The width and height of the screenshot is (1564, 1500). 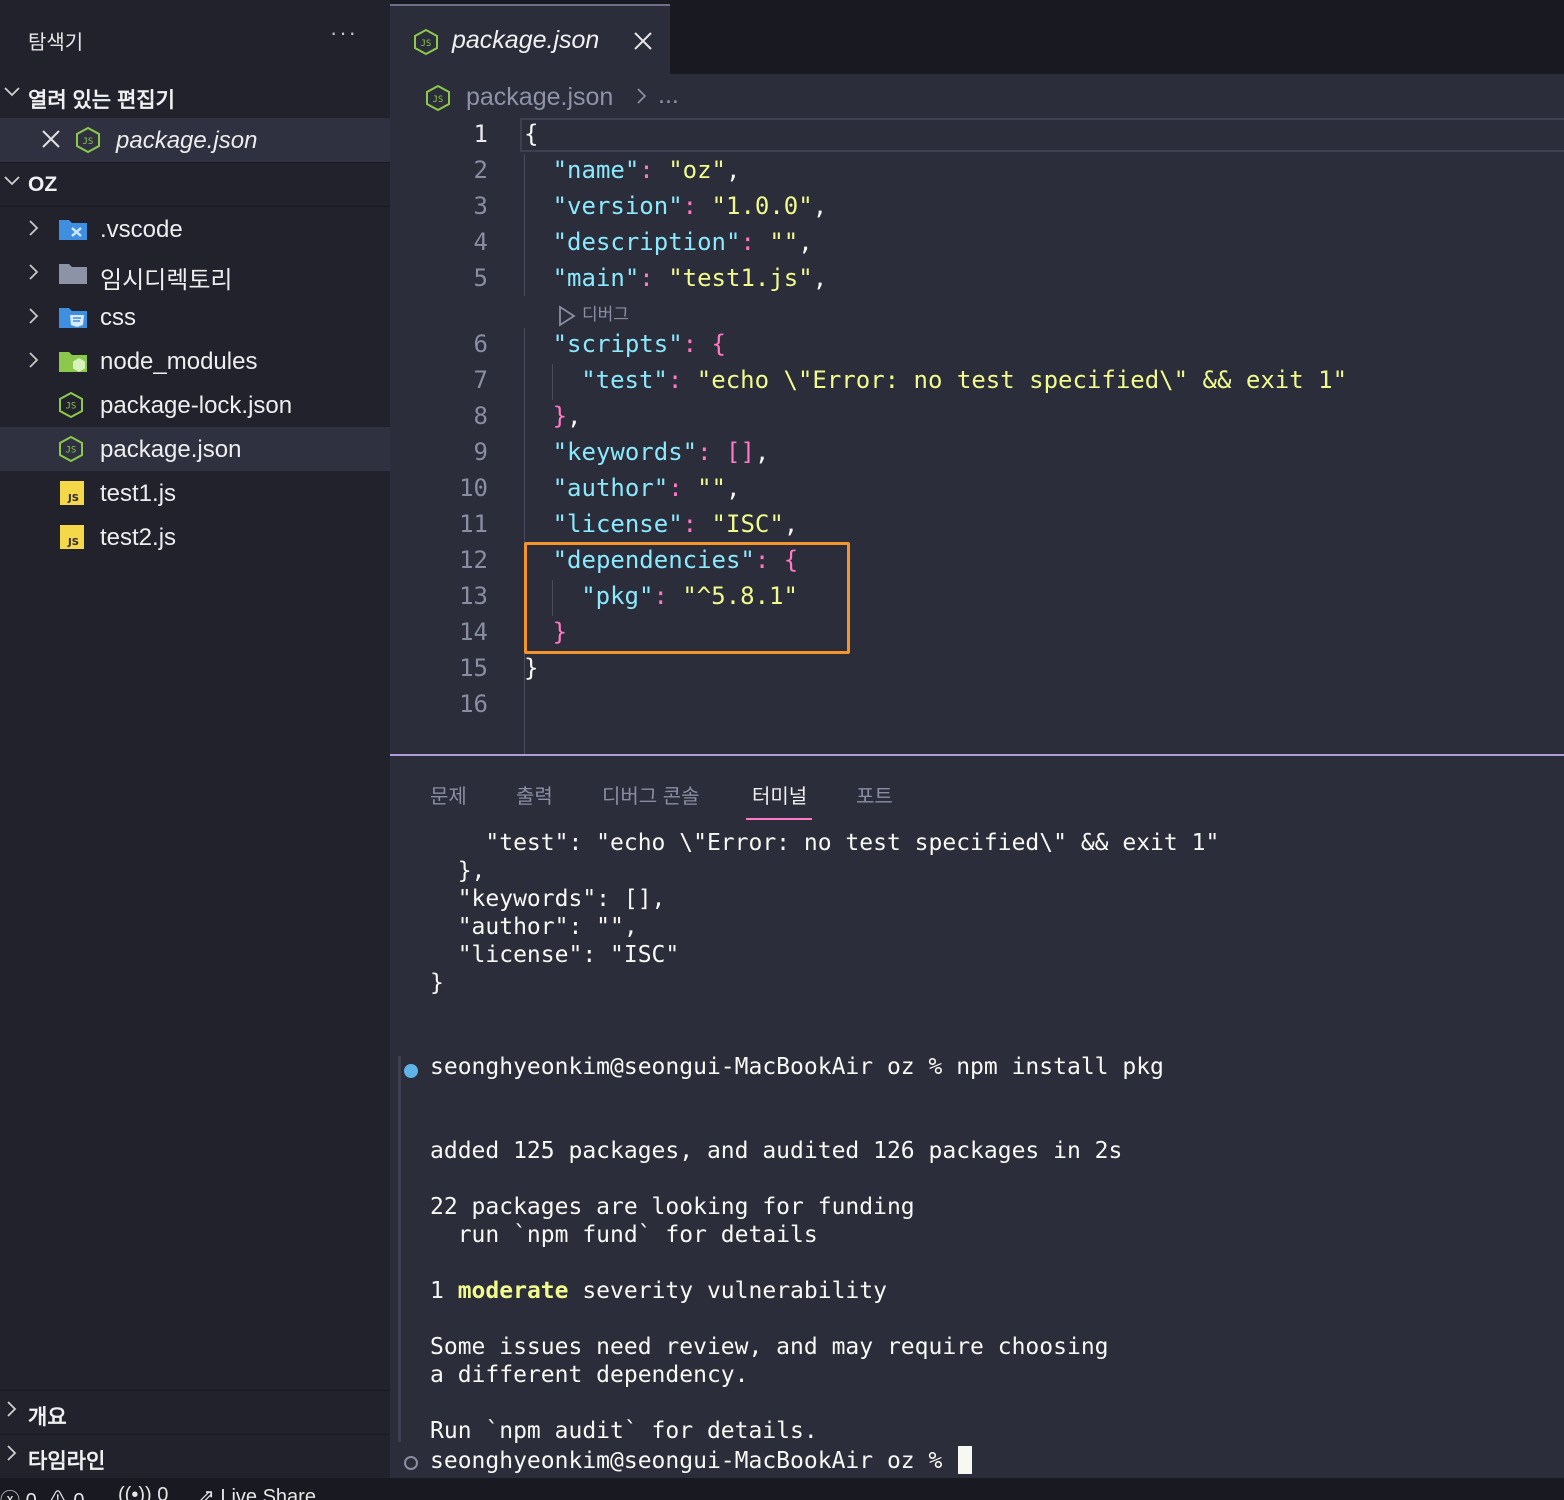 I want to click on indent-guide, so click(x=524, y=225).